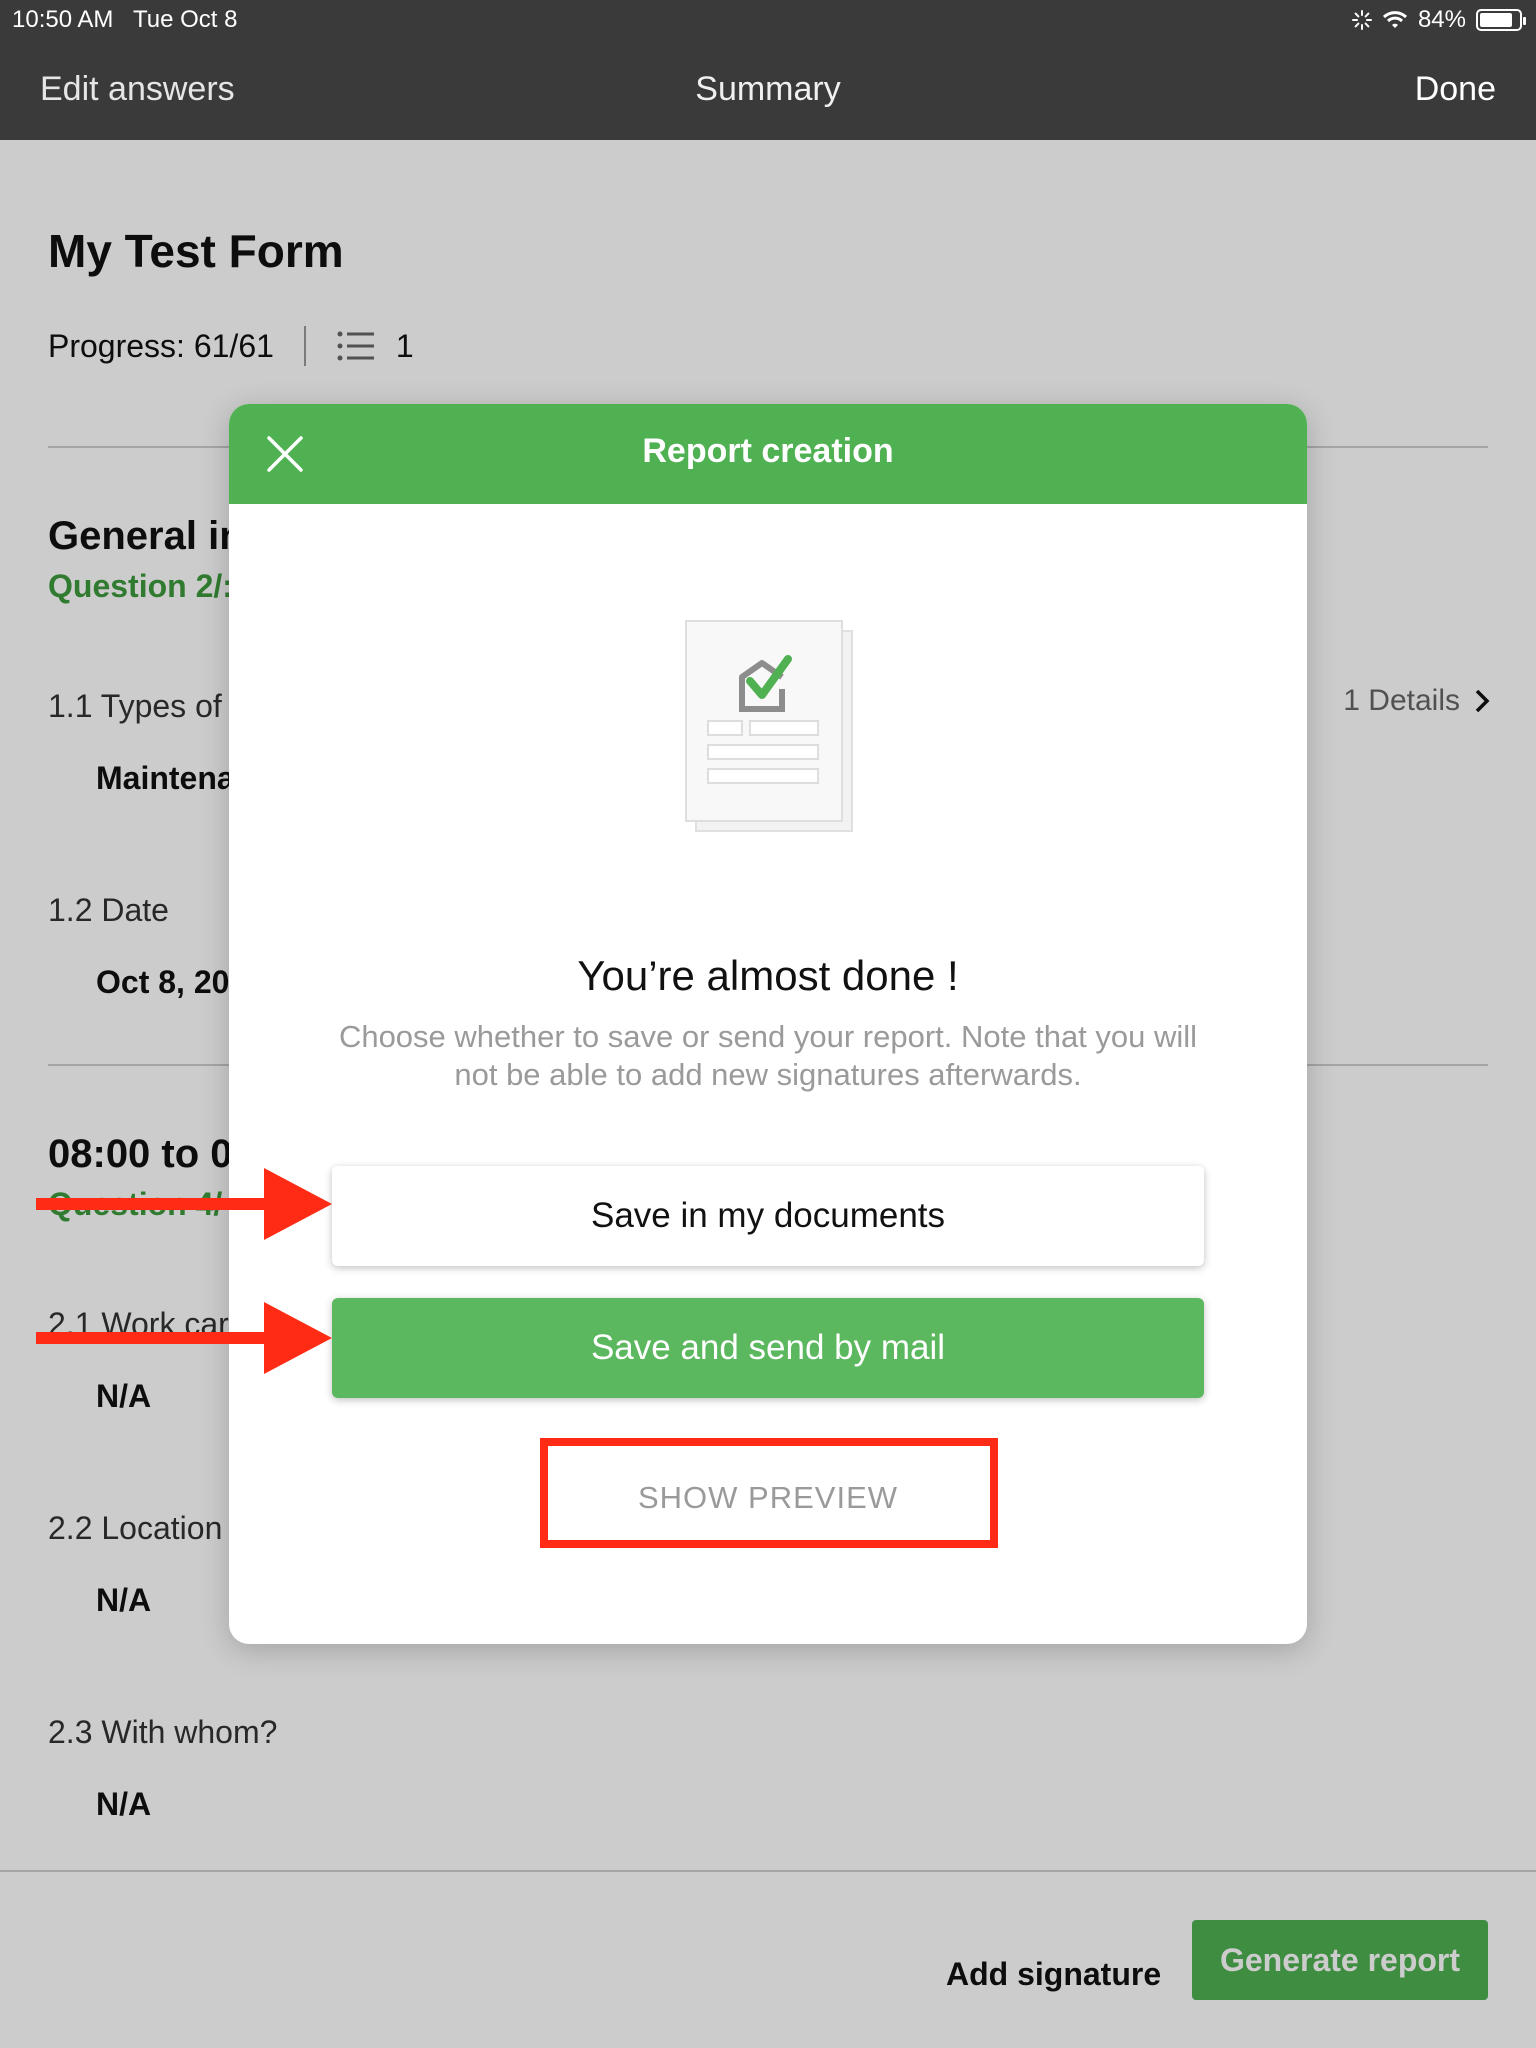  I want to click on status-time: 10:50 AM Tue Oct 8, so click(124, 20).